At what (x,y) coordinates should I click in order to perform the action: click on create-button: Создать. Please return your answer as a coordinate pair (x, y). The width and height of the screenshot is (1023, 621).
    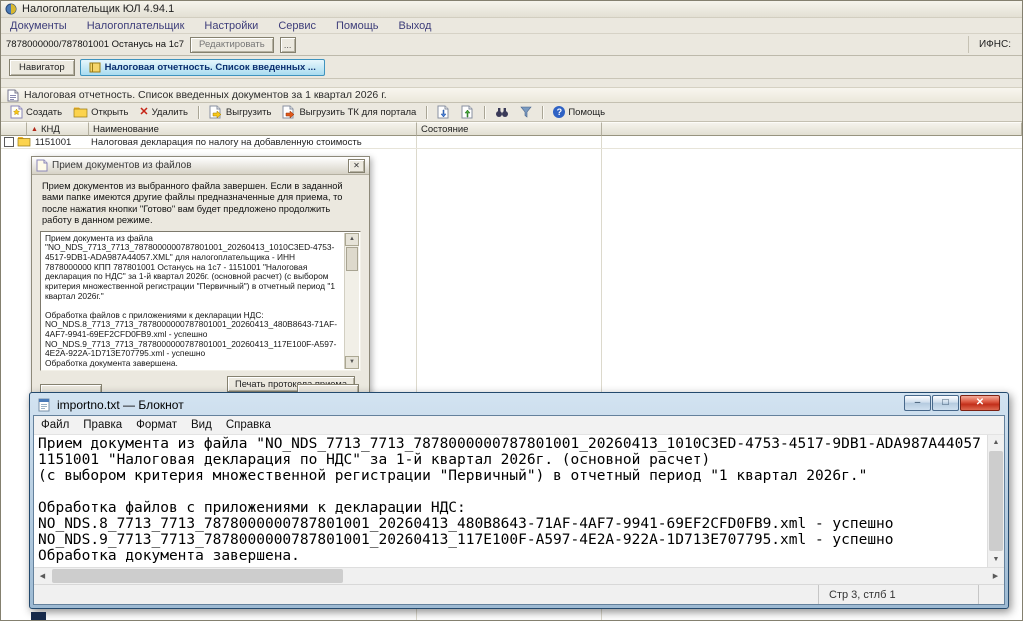
    Looking at the image, I should click on (36, 112).